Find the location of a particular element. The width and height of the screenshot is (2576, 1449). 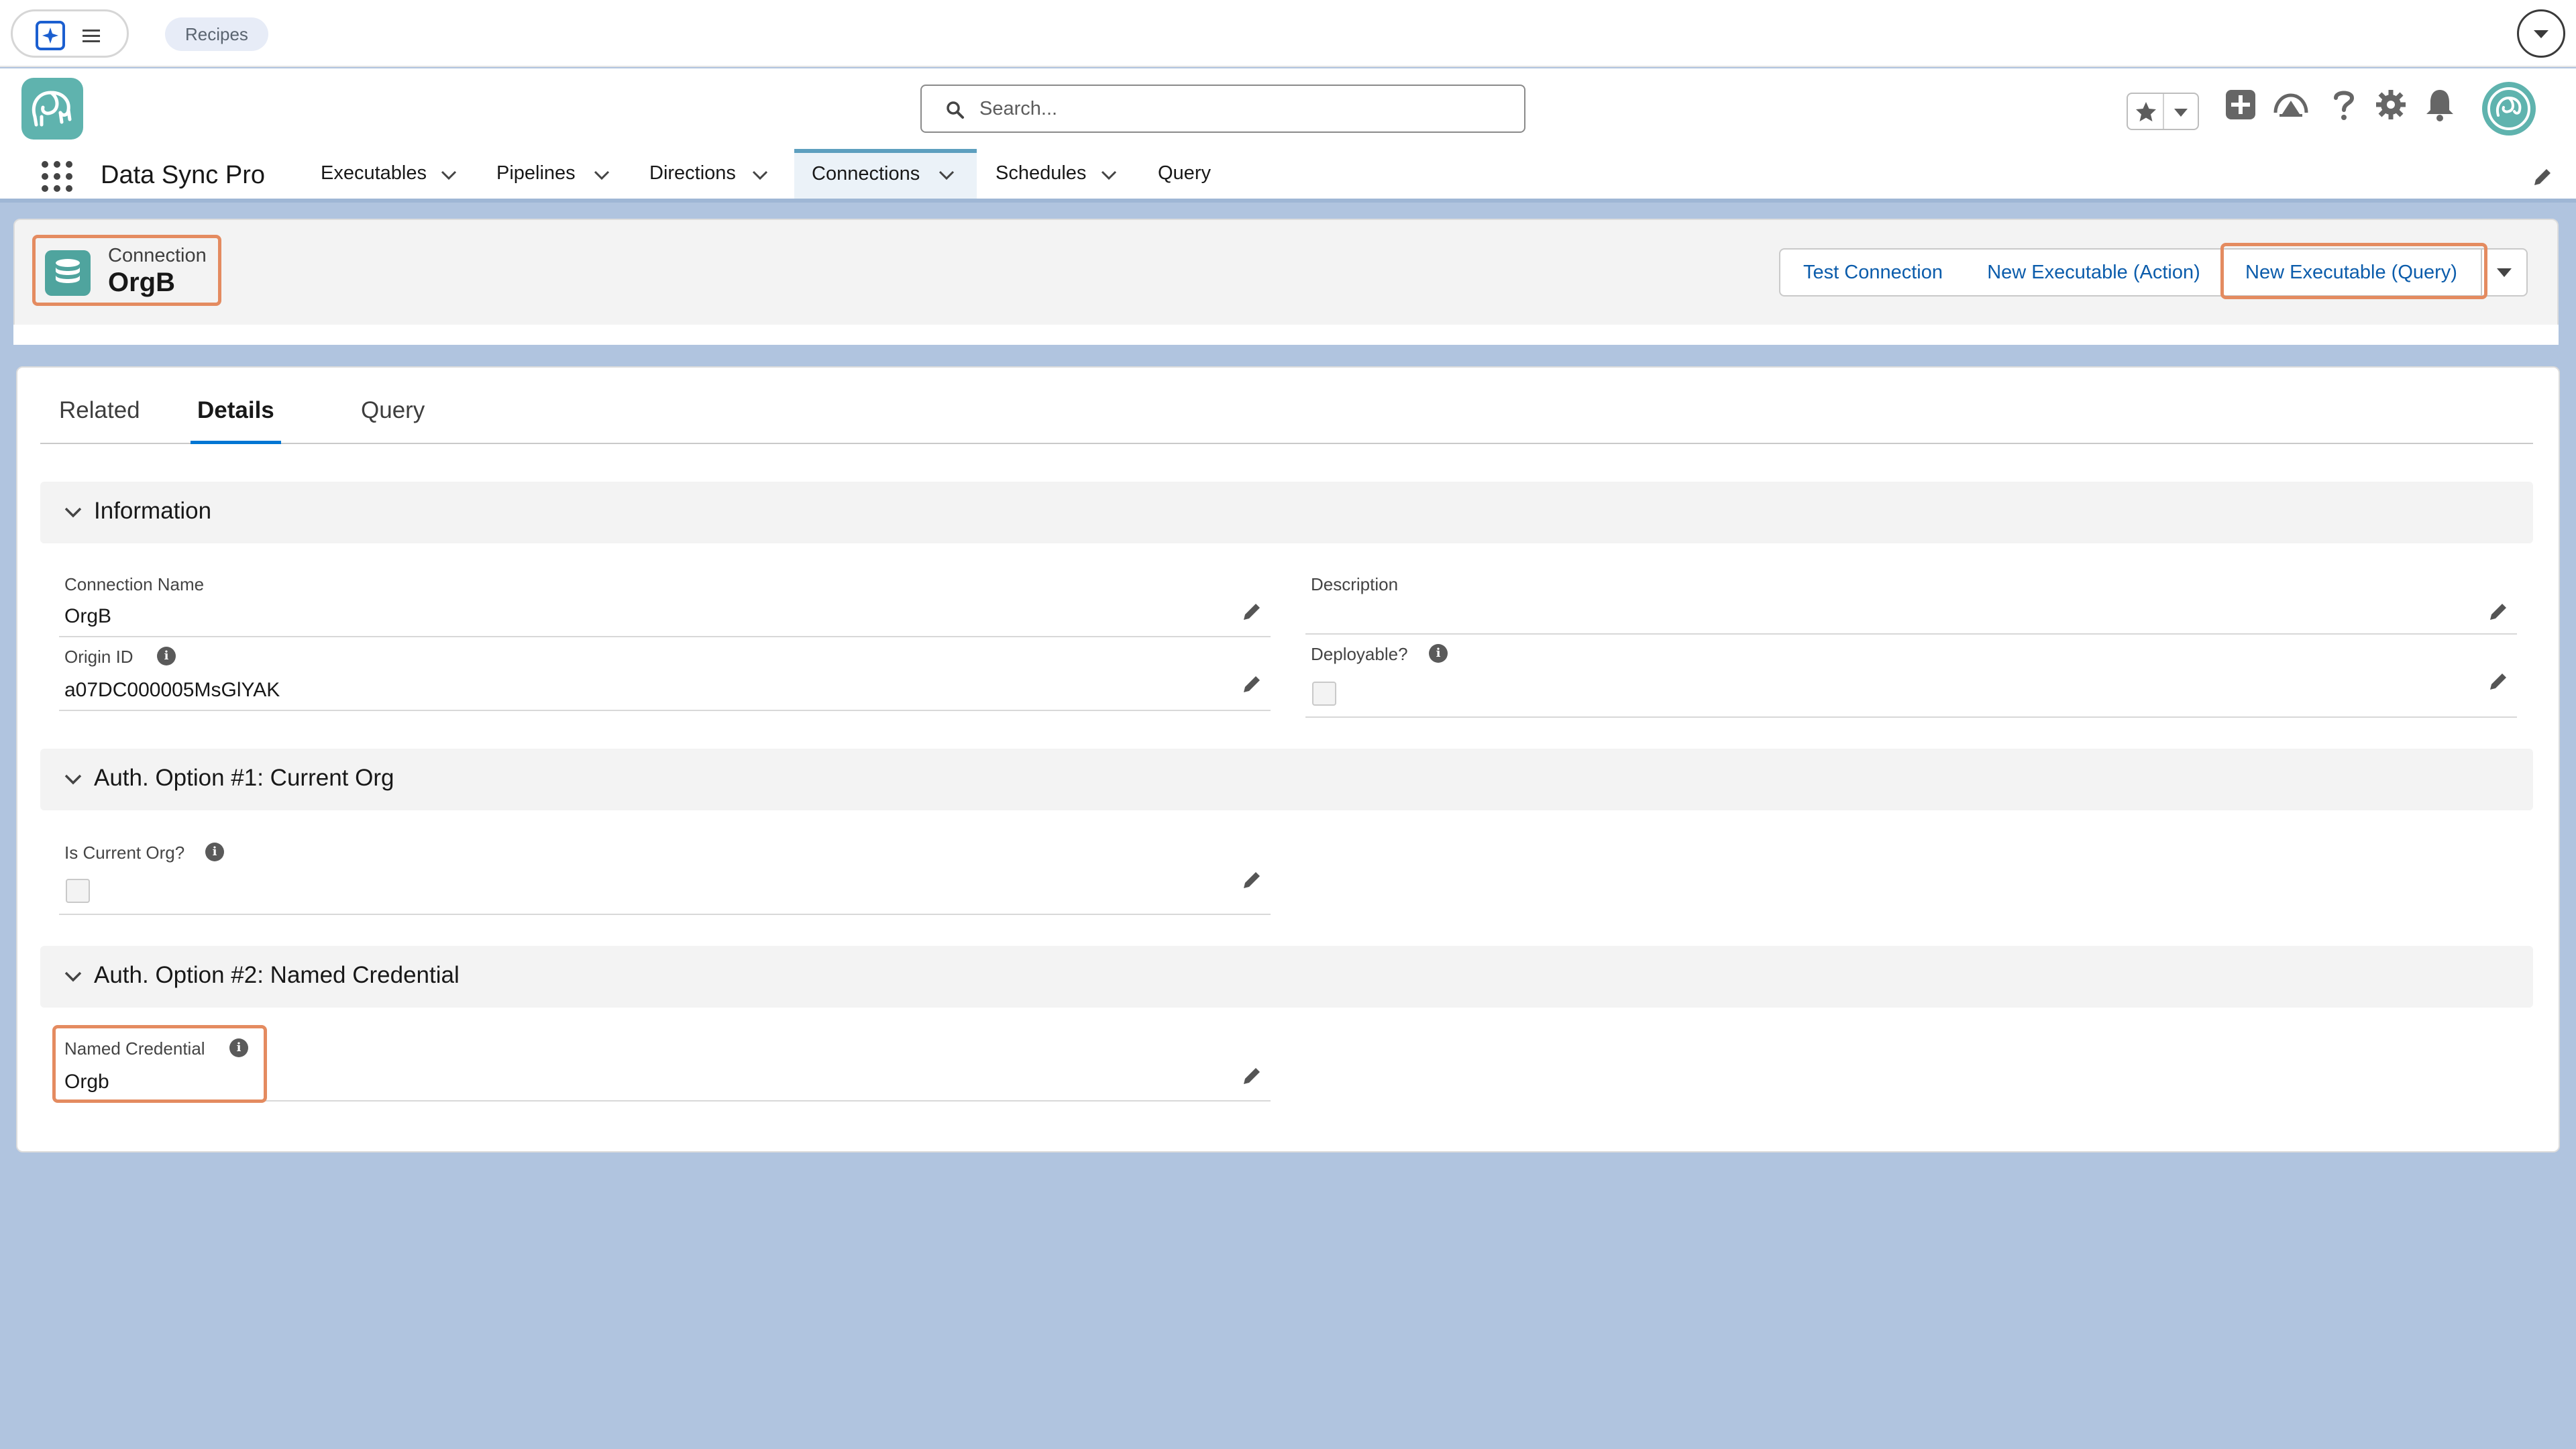

section-title: Auth. Option #2: Named Credential is located at coordinates (277, 975).